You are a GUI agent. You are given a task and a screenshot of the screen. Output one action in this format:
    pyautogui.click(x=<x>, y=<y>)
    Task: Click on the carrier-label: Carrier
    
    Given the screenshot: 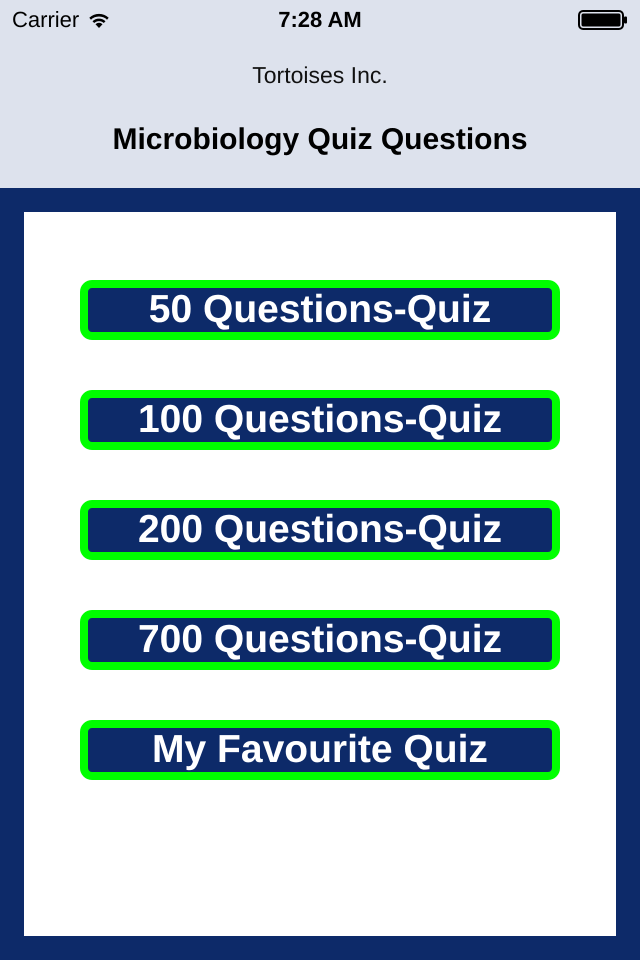 What is the action you would take?
    pyautogui.click(x=46, y=20)
    